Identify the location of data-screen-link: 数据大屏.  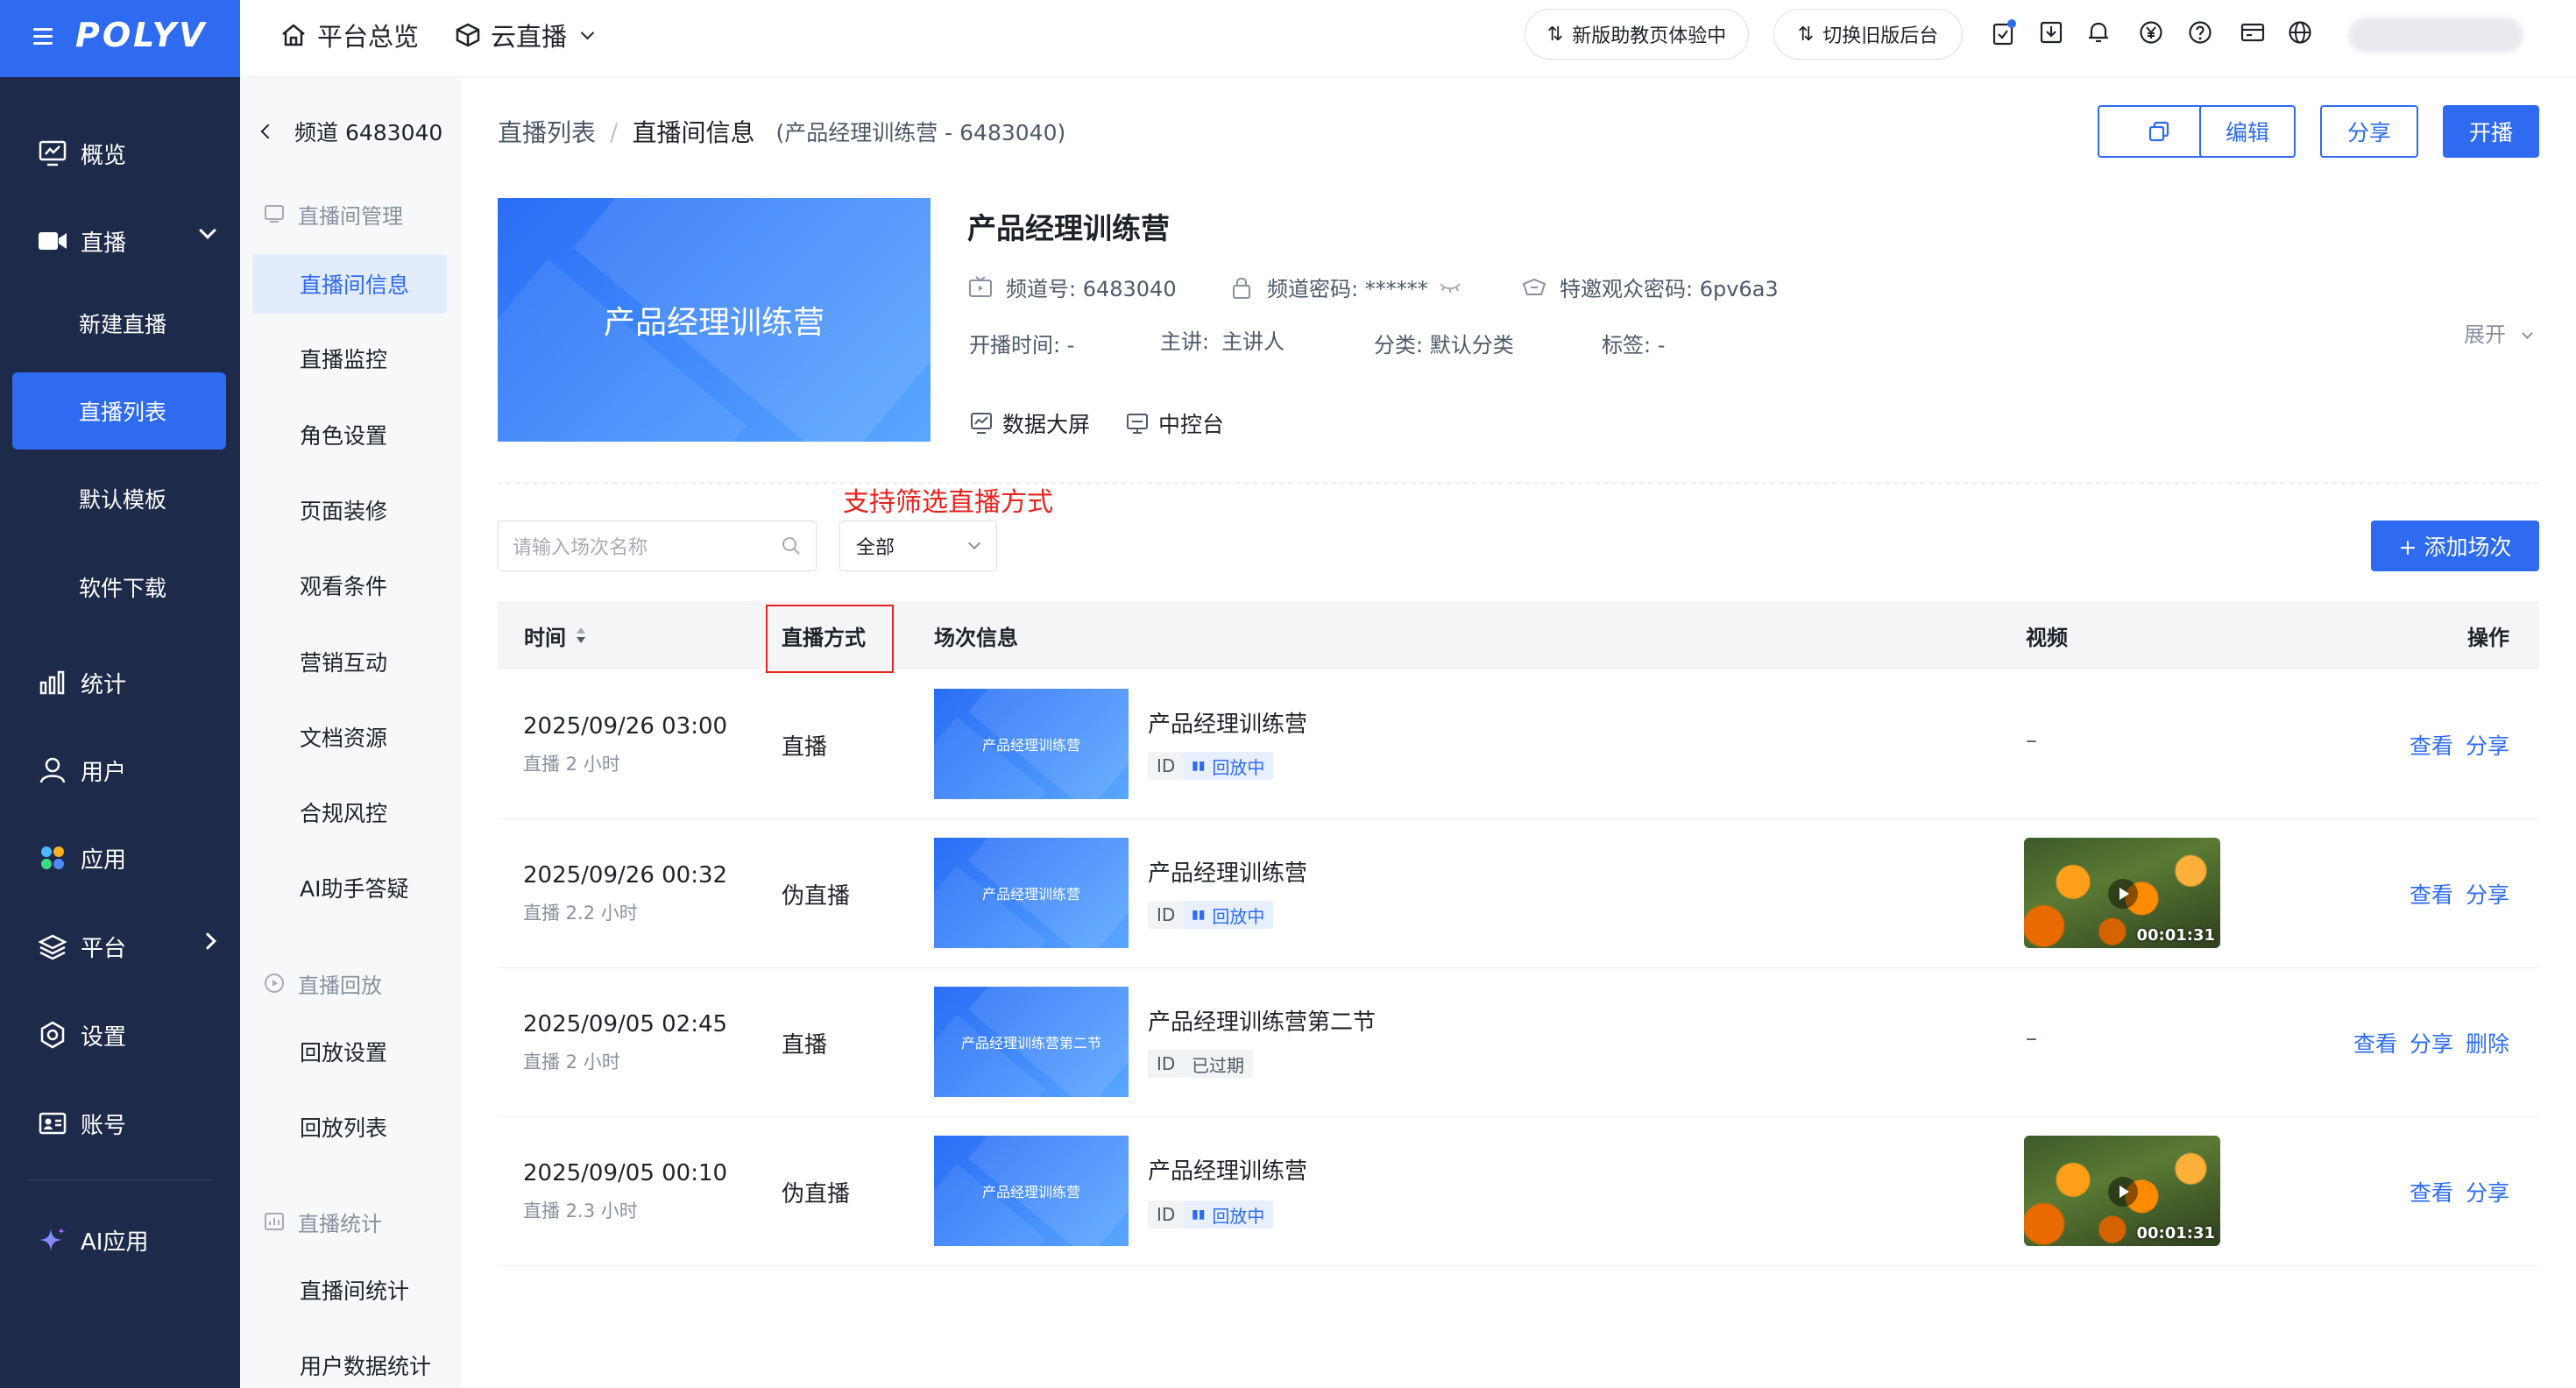
(1029, 423).